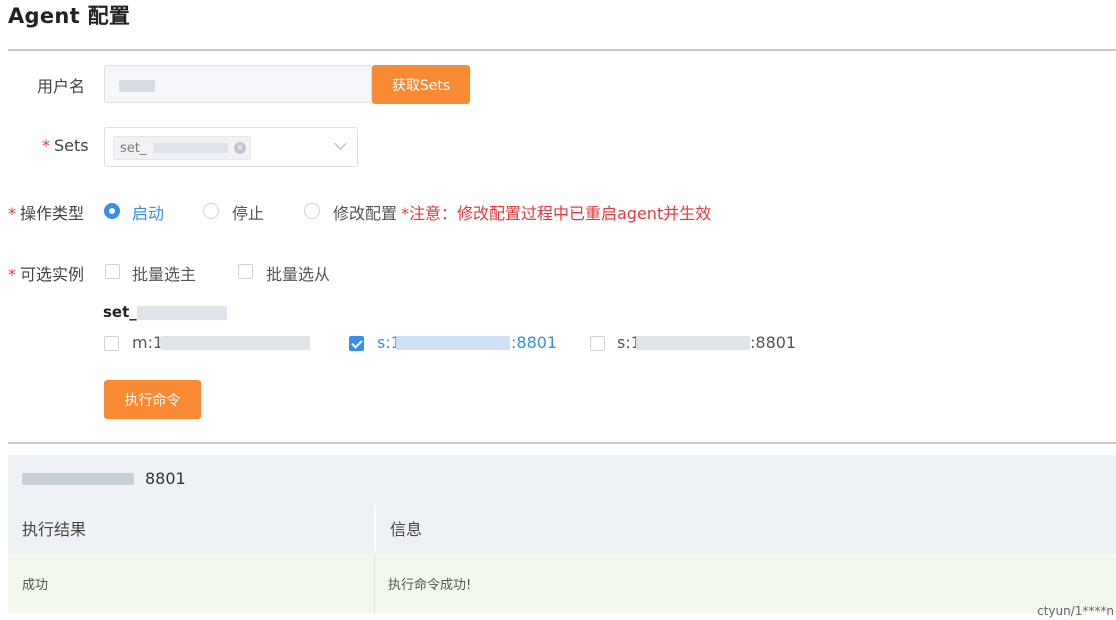 The height and width of the screenshot is (620, 1116). I want to click on table-row: 成功 执行命令成功!, so click(562, 583).